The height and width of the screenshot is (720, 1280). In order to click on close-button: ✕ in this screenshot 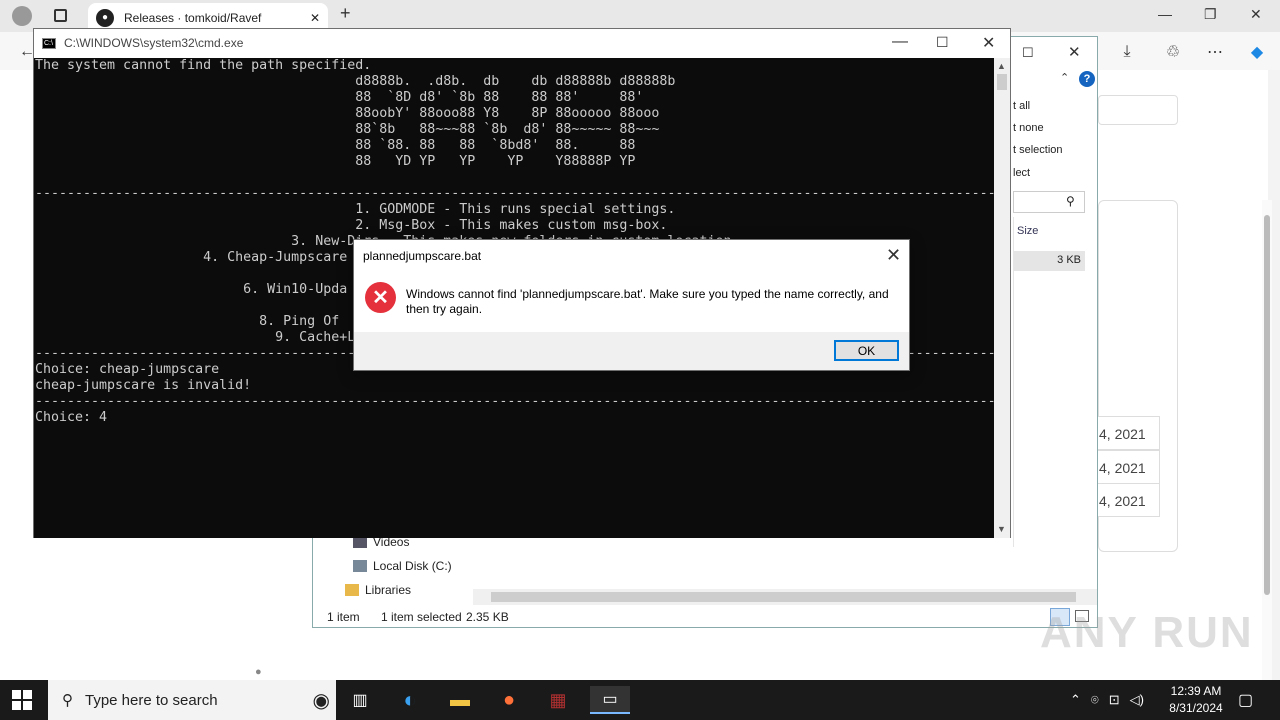, I will do `click(1256, 14)`.